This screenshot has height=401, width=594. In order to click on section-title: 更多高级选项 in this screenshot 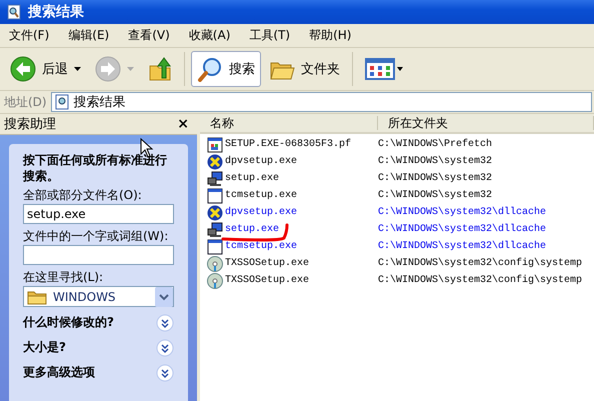, I will do `click(59, 372)`.